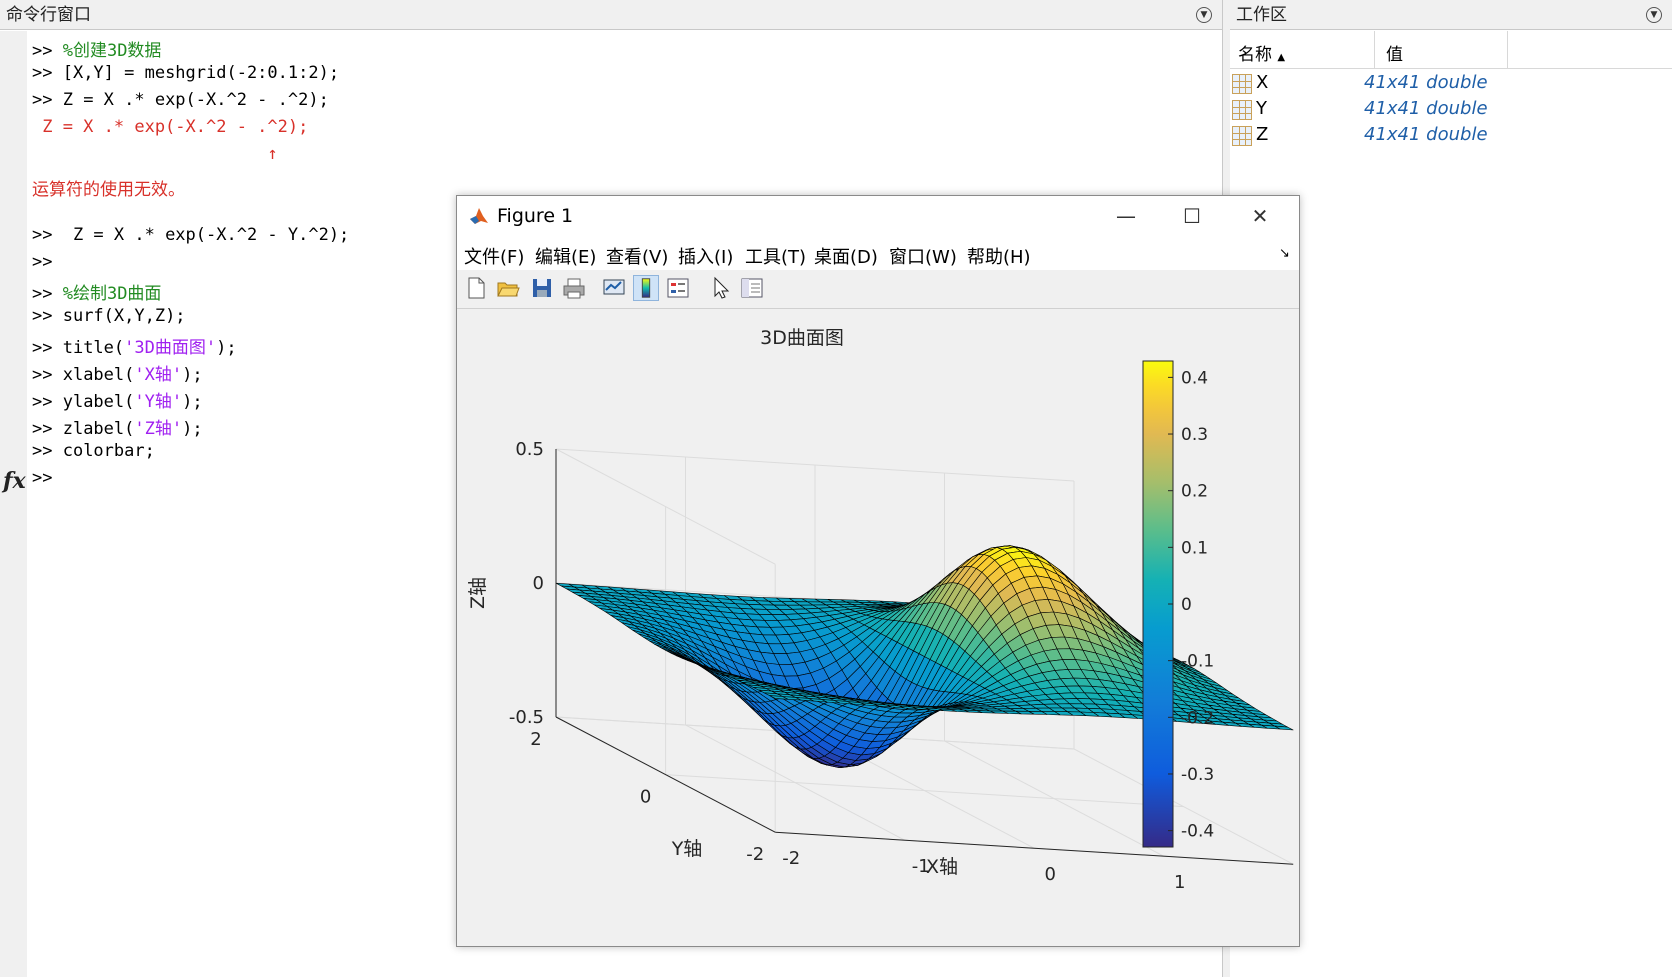  Describe the element at coordinates (108, 190) in the screenshot. I see `command-text: 运算符的使用无效。` at that location.